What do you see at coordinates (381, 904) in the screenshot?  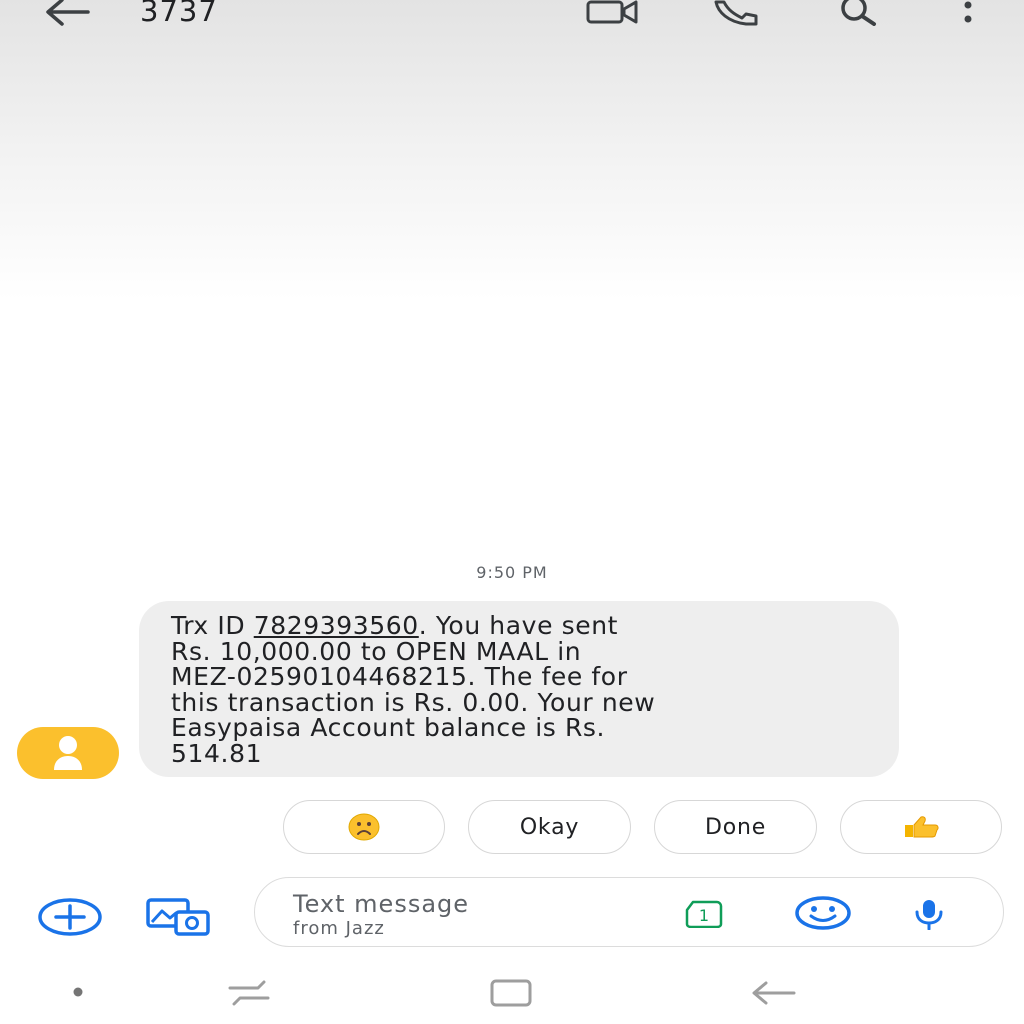 I see `composer-placeholder: Text message` at bounding box center [381, 904].